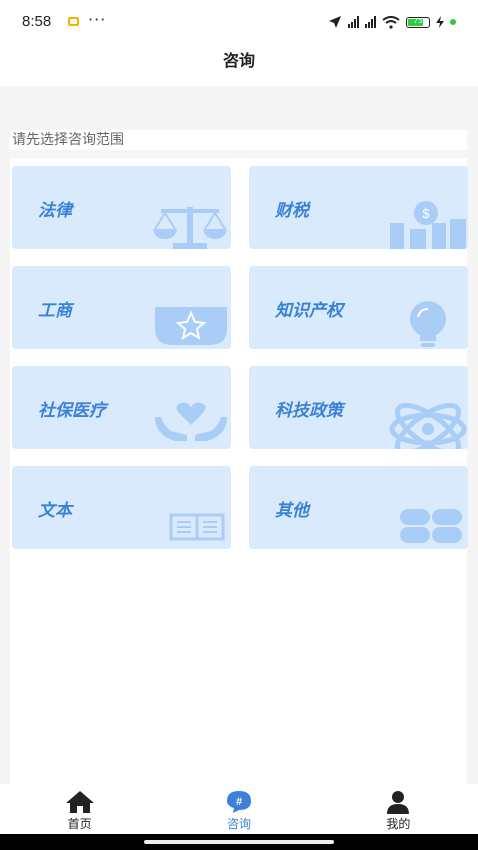 Image resolution: width=478 pixels, height=850 pixels. Describe the element at coordinates (428, 324) in the screenshot. I see `lightbulb-icon` at that location.